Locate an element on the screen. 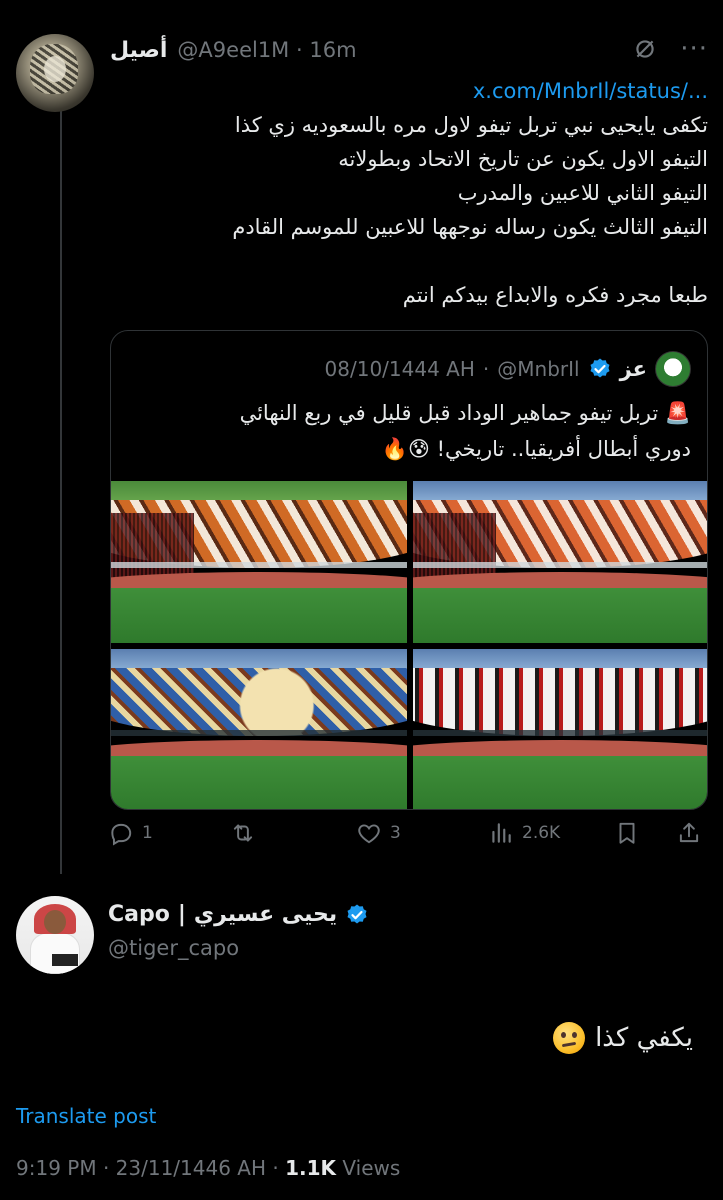 This screenshot has height=1200, width=723. quoted-date: 08/10/1444 AH is located at coordinates (399, 369).